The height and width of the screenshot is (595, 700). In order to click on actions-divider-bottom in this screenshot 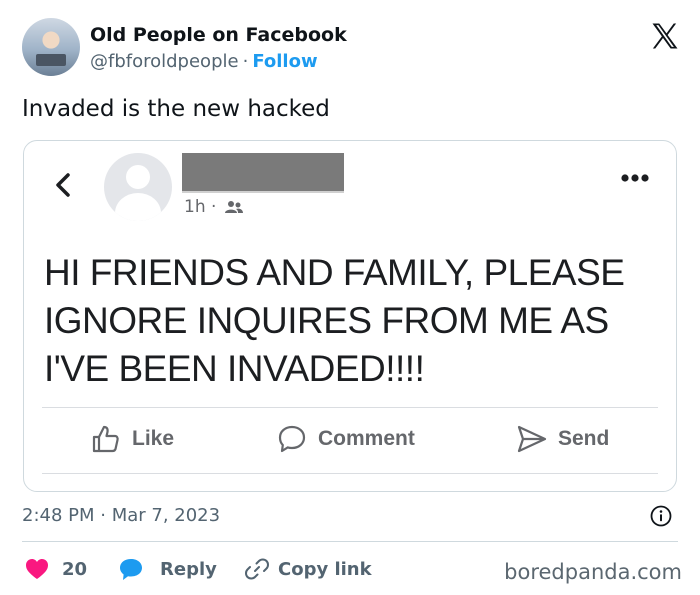, I will do `click(350, 473)`.